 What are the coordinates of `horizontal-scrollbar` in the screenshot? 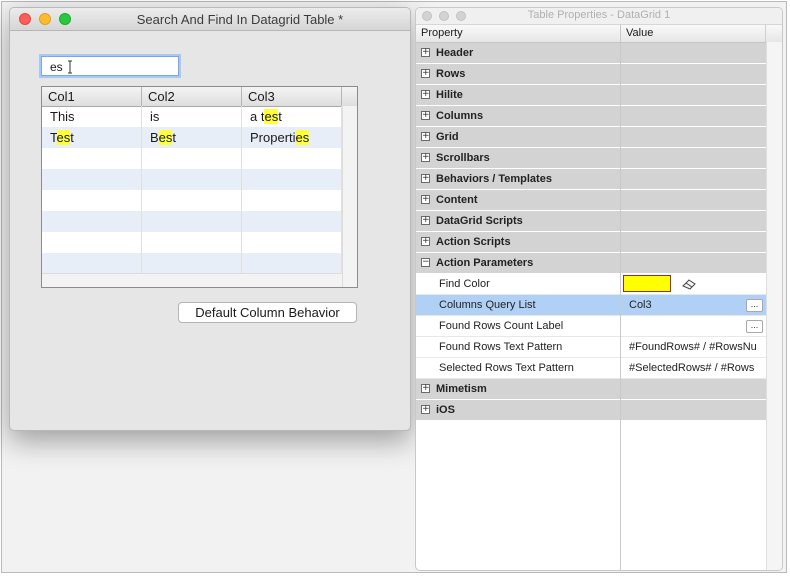 It's located at (192, 280).